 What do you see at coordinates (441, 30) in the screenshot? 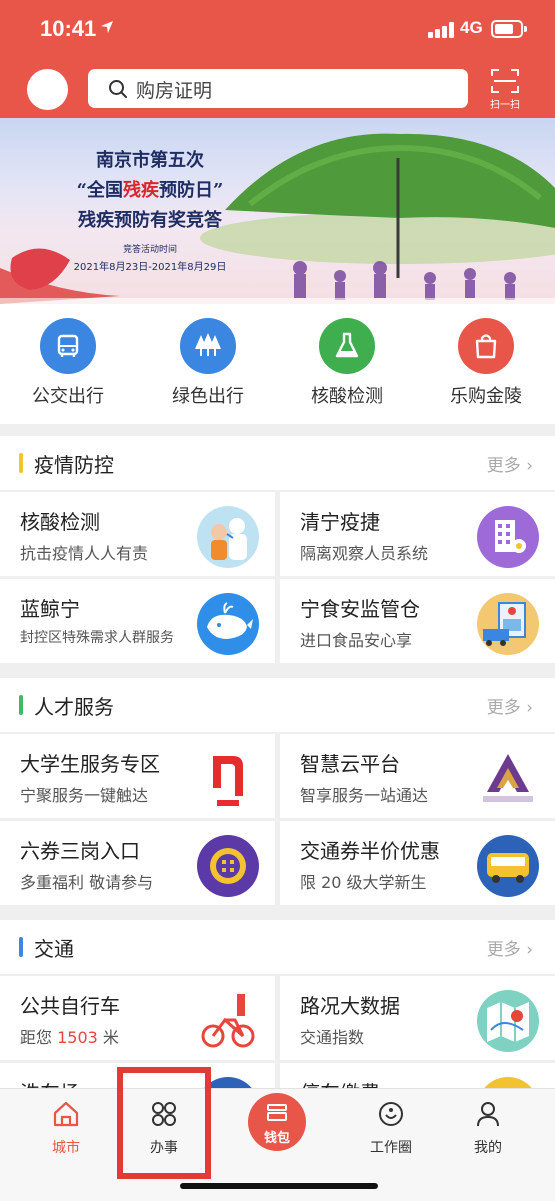
I see `signal-icon` at bounding box center [441, 30].